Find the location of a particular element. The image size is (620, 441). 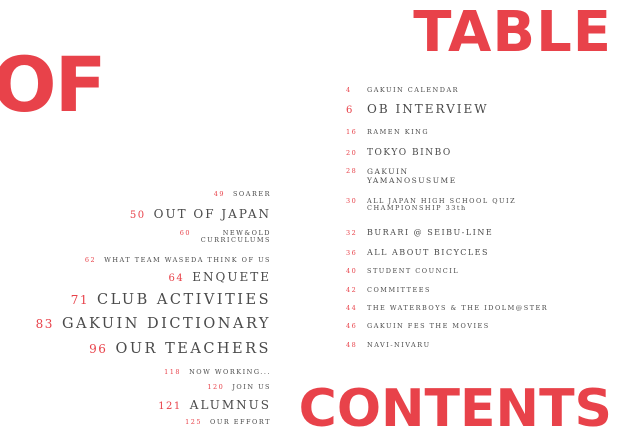

heading-of: OF is located at coordinates (53, 84).